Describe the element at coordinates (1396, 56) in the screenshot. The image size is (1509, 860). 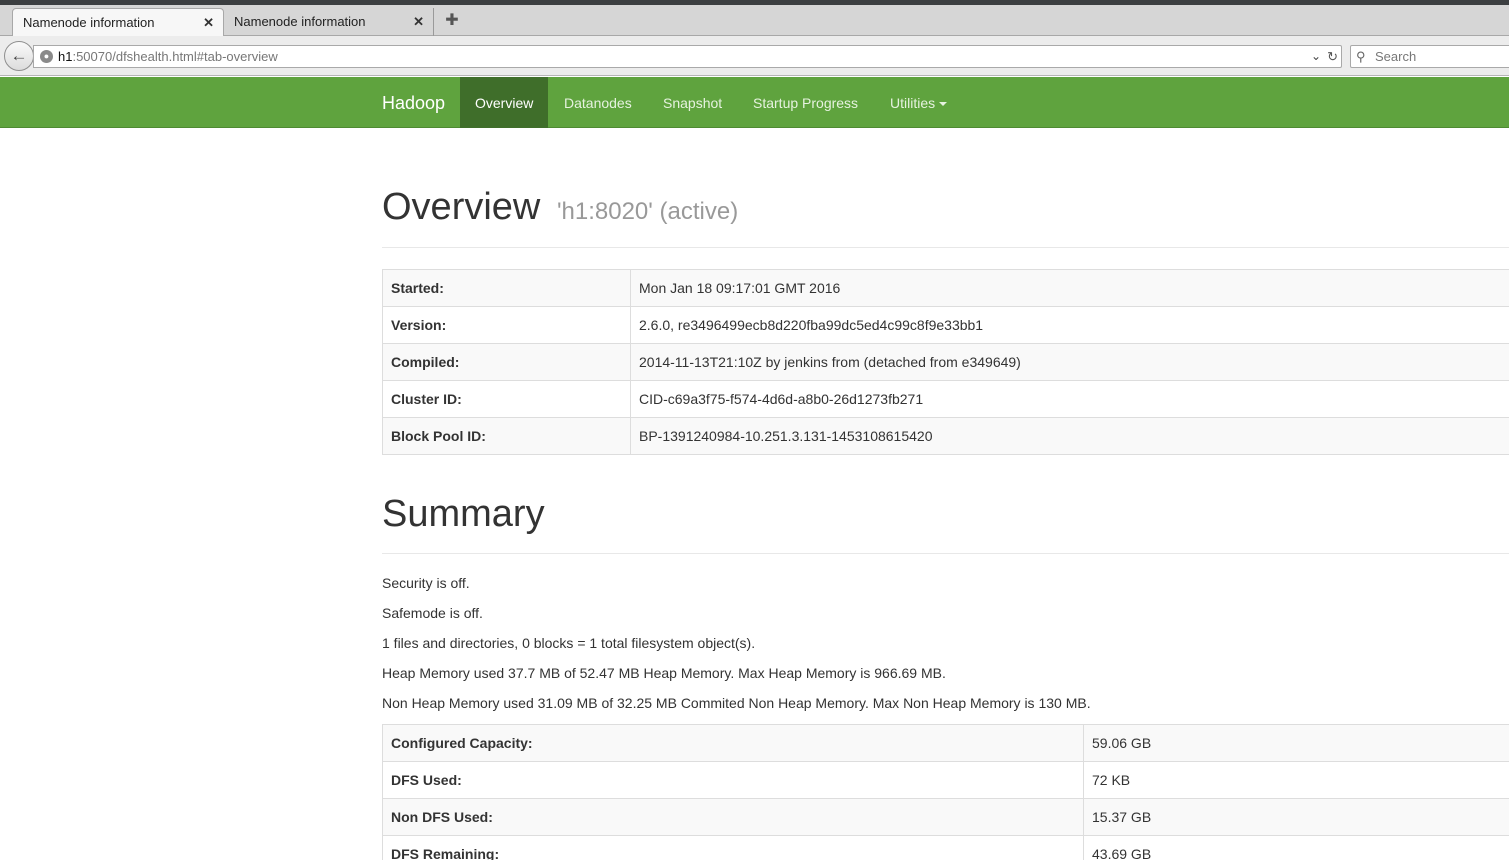
I see `search-placeholder: Search` at that location.